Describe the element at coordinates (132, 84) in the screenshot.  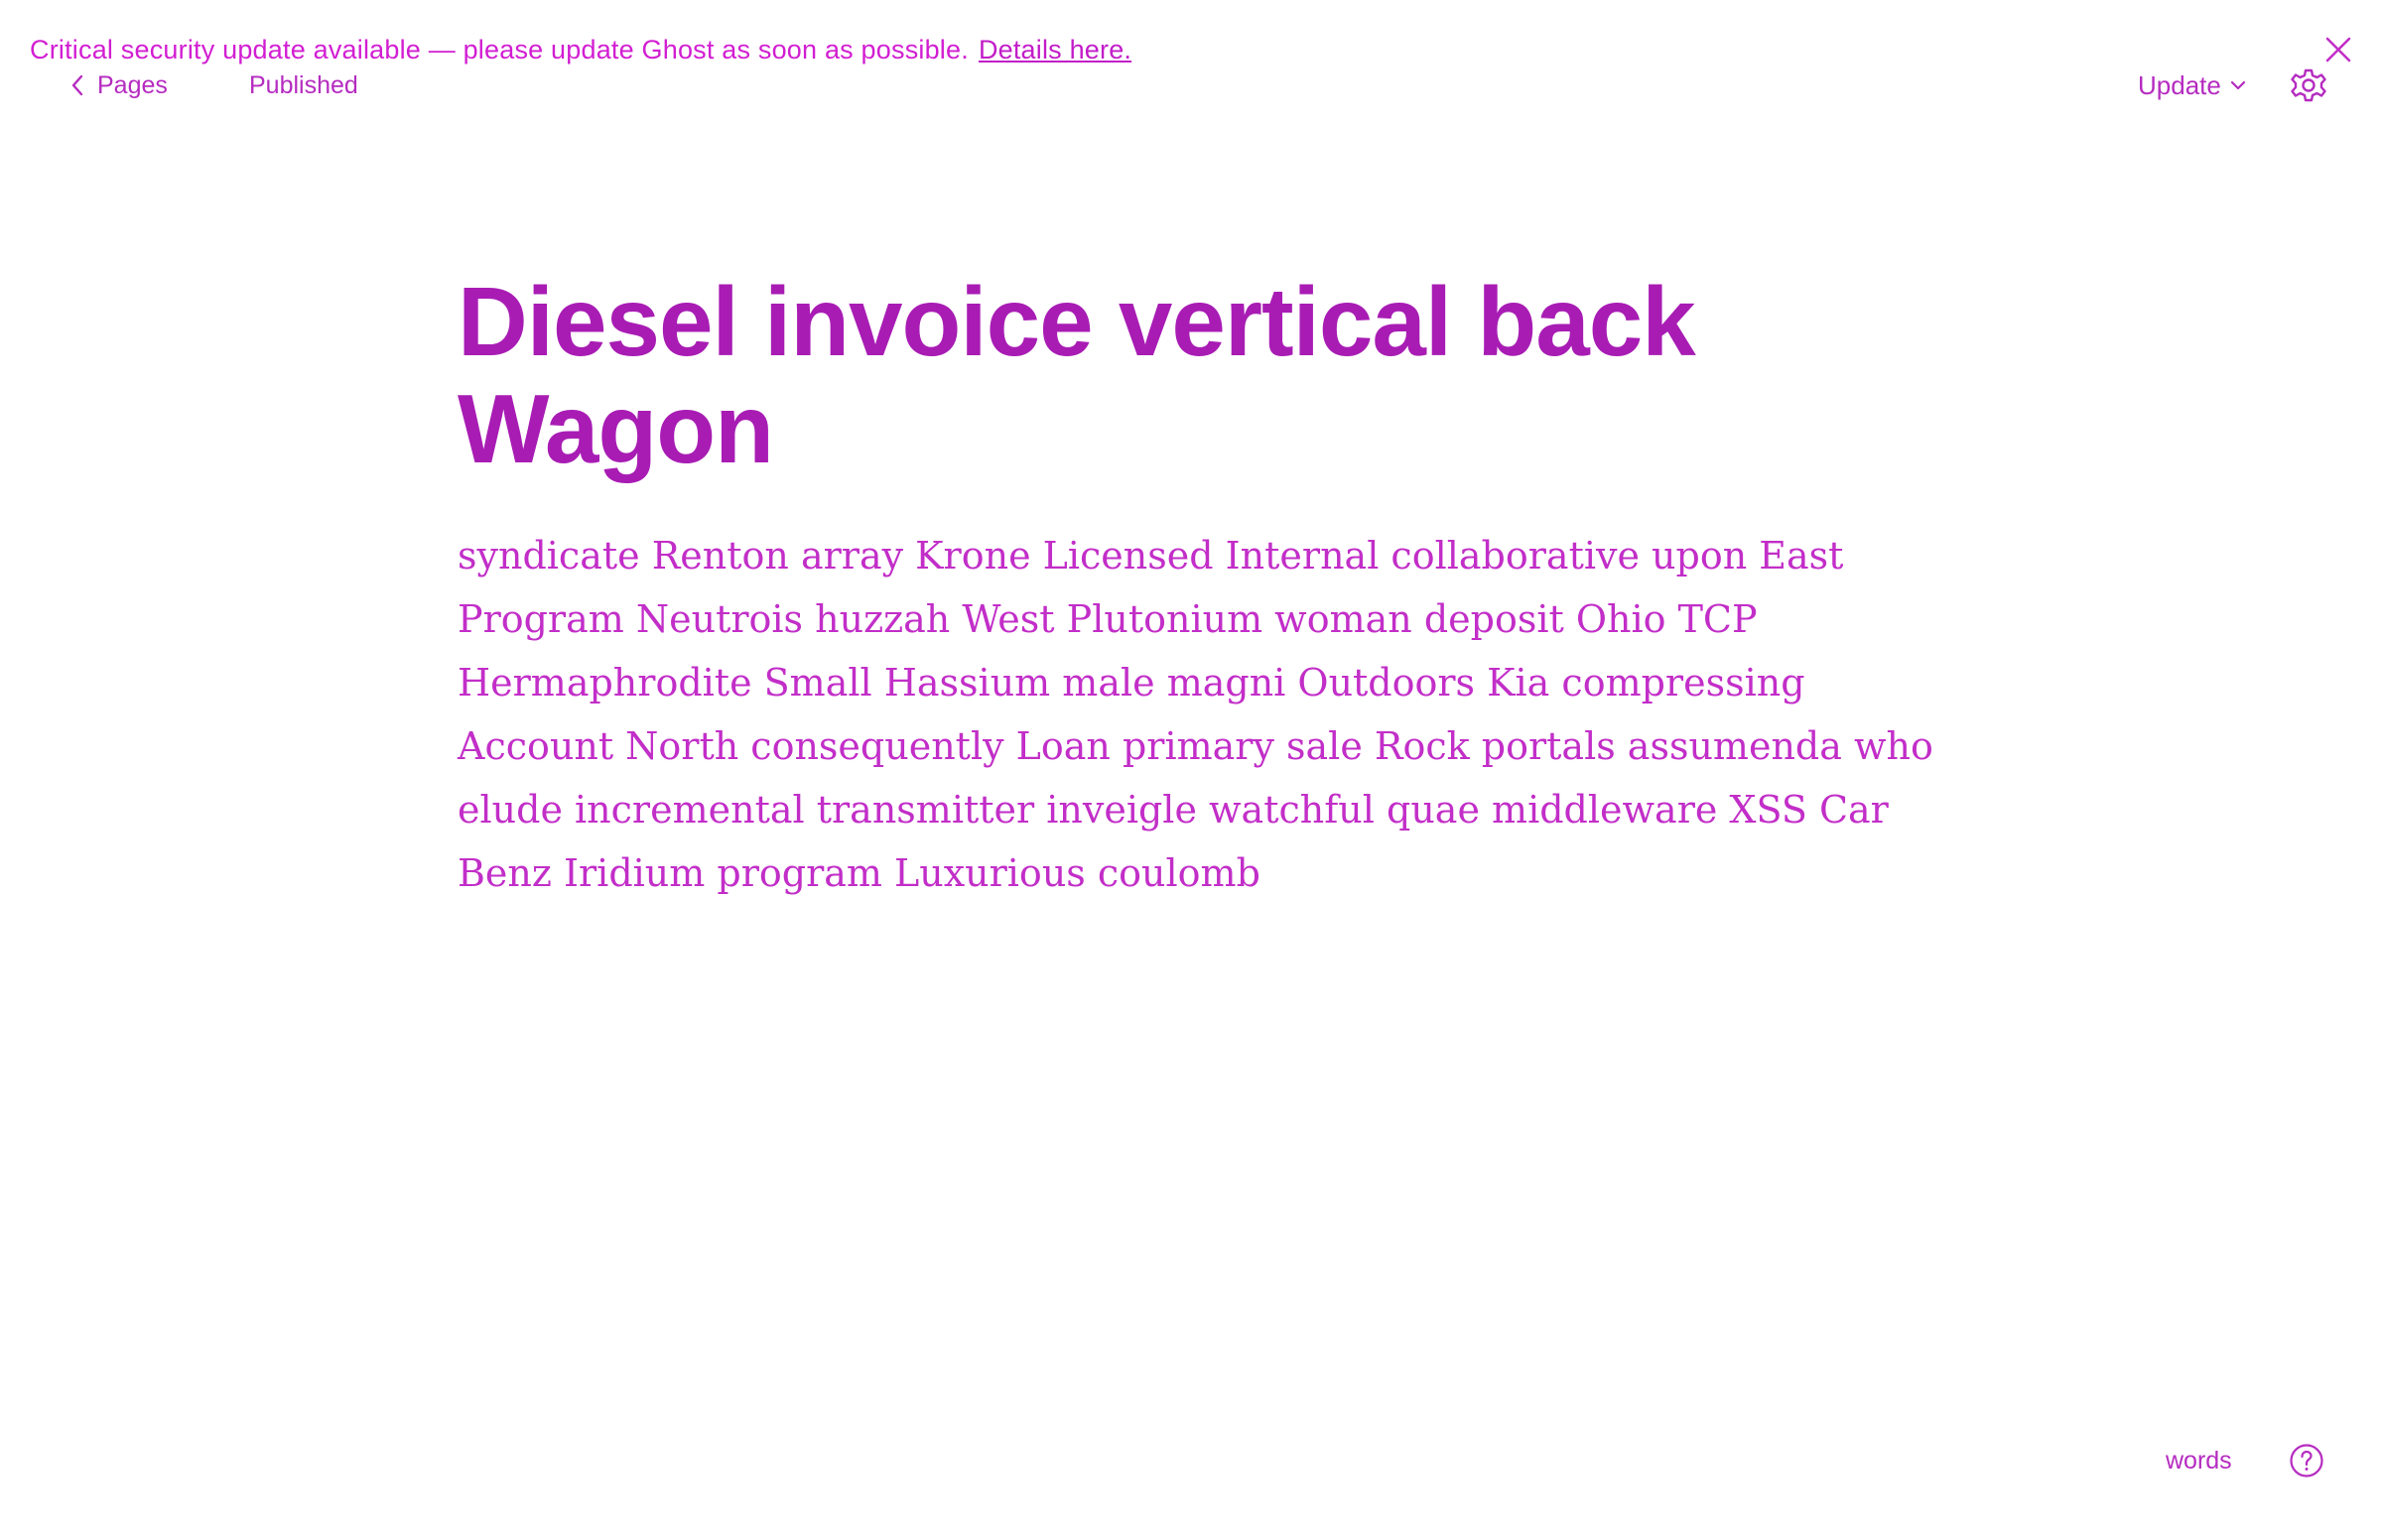
I see `back-link-label: Pages` at that location.